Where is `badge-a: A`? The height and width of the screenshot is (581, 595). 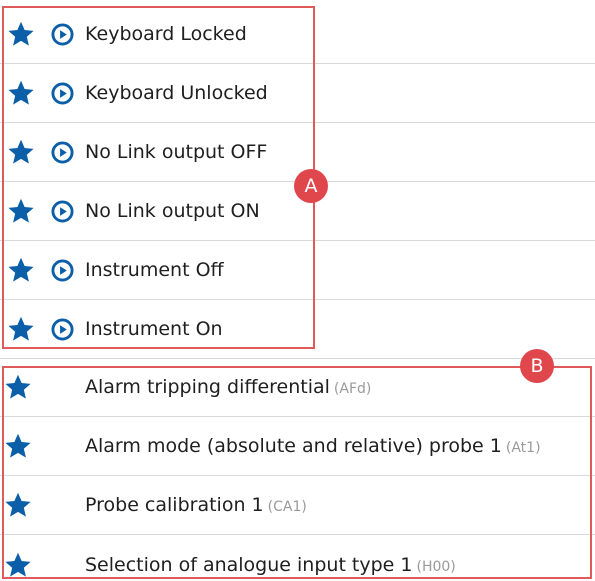
badge-a: A is located at coordinates (311, 186).